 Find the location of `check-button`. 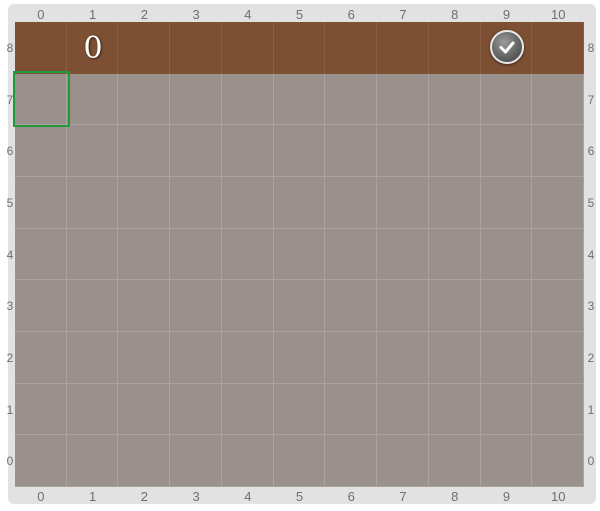

check-button is located at coordinates (507, 47).